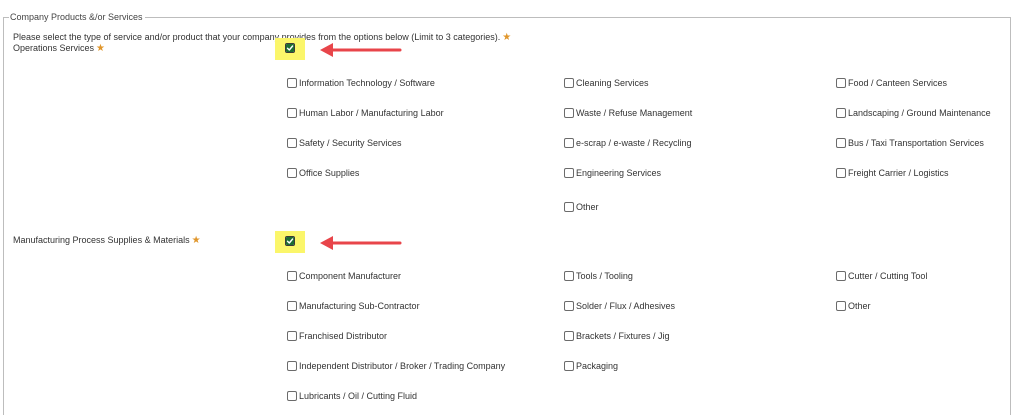  Describe the element at coordinates (623, 336) in the screenshot. I see `option-label: Brackets / Fixtures / Jig` at that location.